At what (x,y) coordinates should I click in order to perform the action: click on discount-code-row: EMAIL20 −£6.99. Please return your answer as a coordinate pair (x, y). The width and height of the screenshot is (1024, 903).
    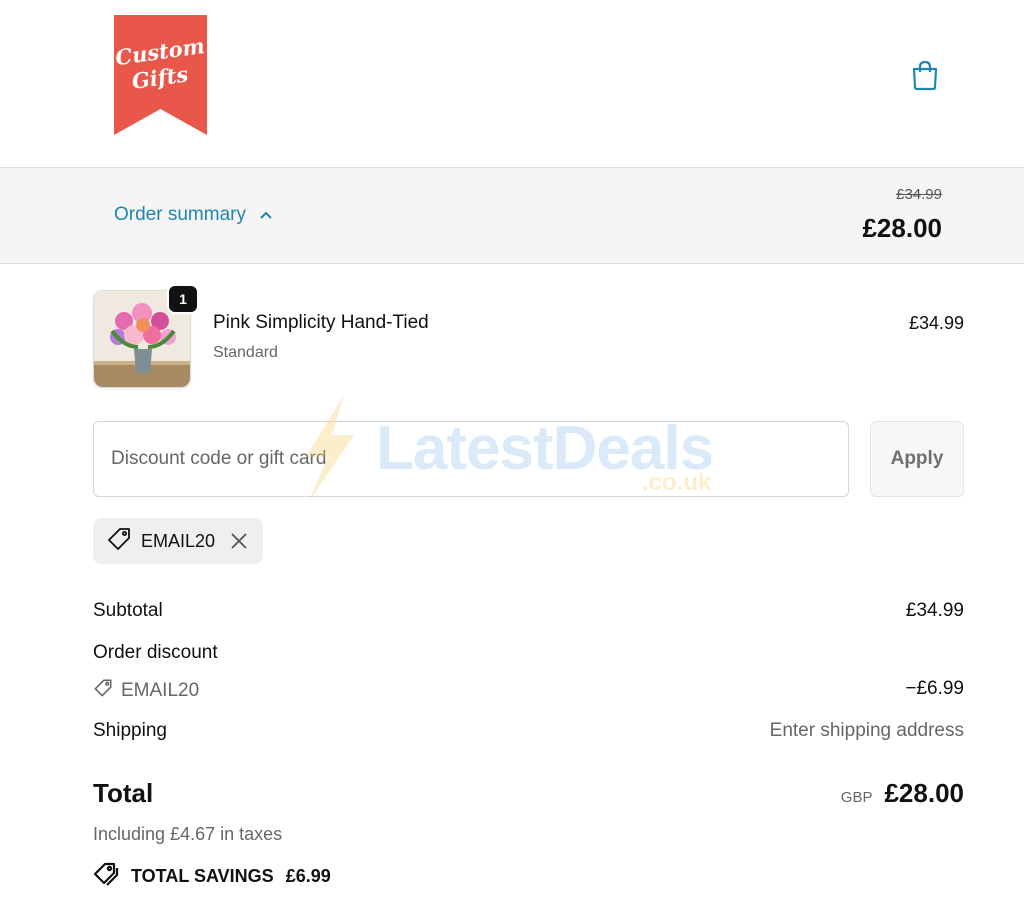
    Looking at the image, I should click on (528, 691).